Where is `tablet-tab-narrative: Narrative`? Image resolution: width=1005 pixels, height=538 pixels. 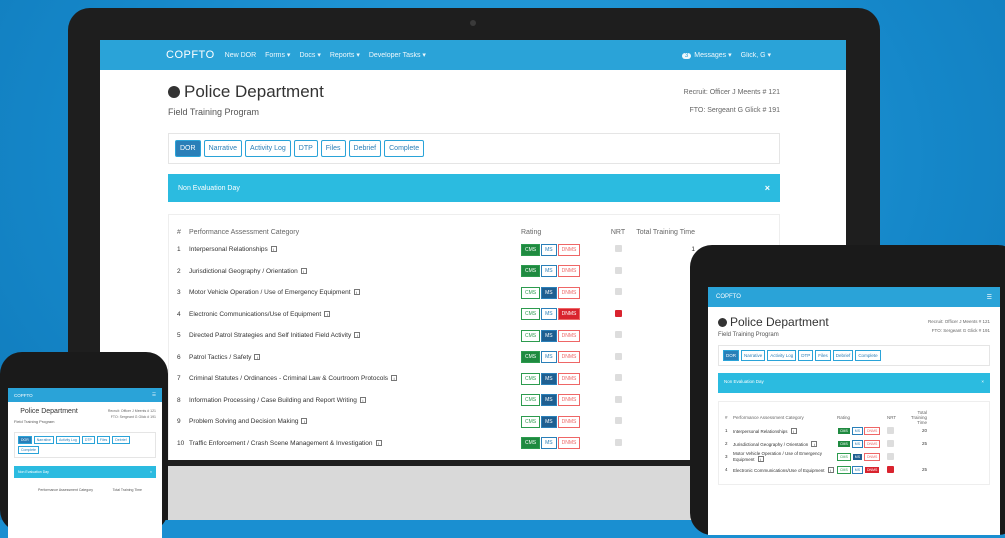 tablet-tab-narrative: Narrative is located at coordinates (753, 355).